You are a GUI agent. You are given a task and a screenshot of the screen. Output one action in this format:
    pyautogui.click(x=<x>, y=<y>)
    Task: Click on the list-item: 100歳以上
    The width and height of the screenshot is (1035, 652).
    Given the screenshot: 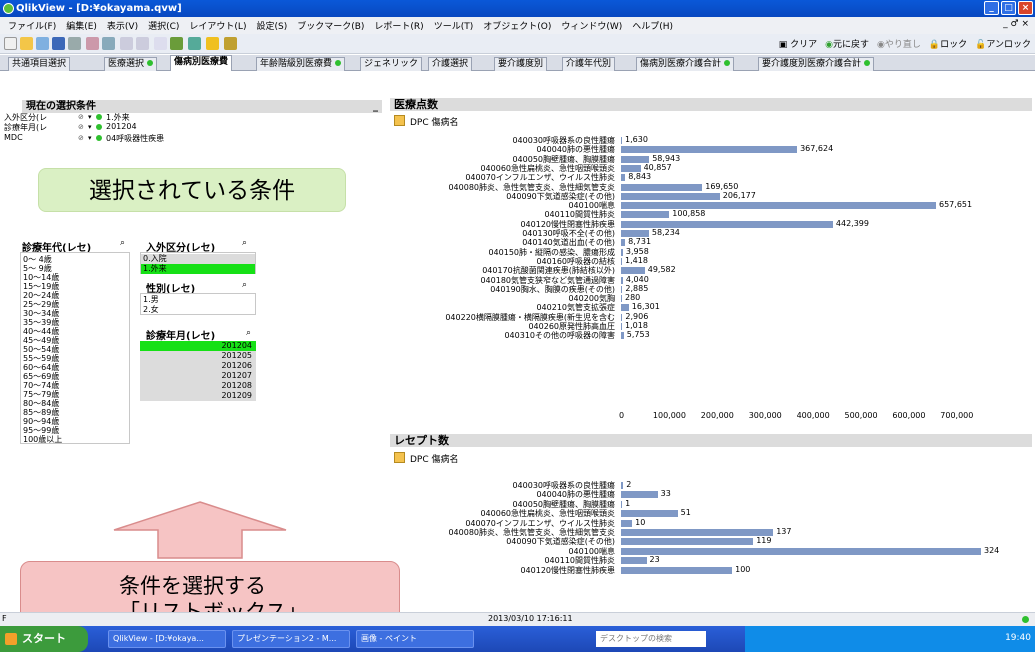 What is the action you would take?
    pyautogui.click(x=42, y=439)
    